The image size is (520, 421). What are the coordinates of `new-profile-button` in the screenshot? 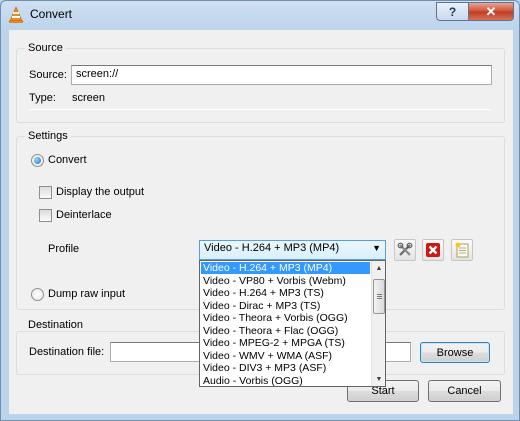 It's located at (462, 250).